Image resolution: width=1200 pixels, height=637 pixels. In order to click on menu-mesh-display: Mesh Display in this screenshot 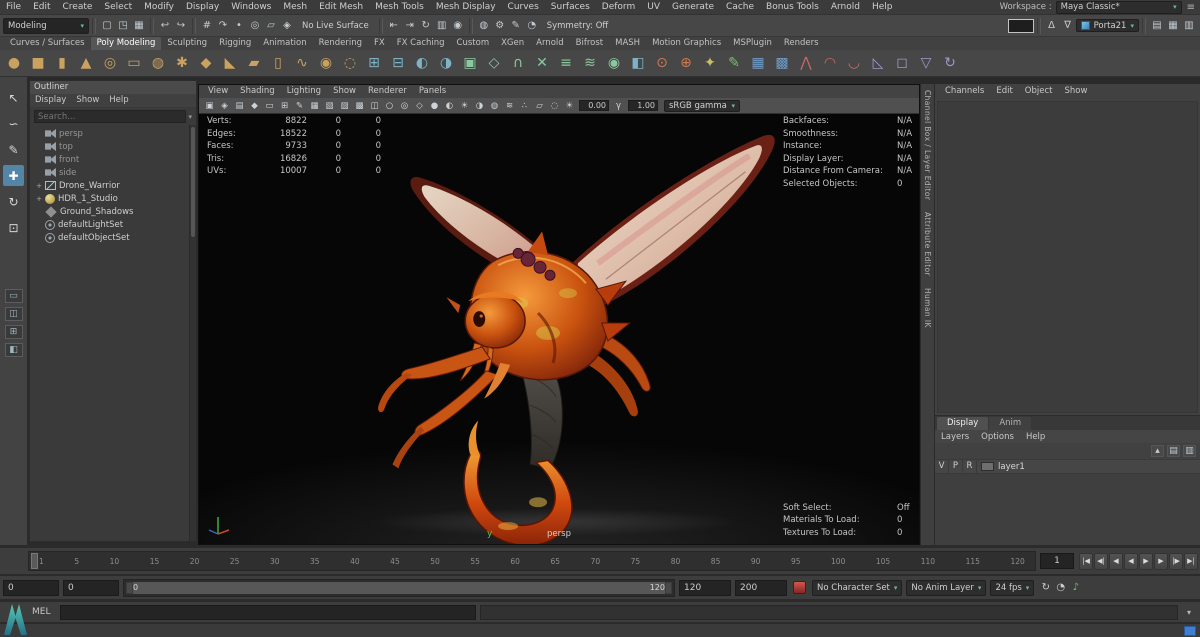, I will do `click(466, 7)`.